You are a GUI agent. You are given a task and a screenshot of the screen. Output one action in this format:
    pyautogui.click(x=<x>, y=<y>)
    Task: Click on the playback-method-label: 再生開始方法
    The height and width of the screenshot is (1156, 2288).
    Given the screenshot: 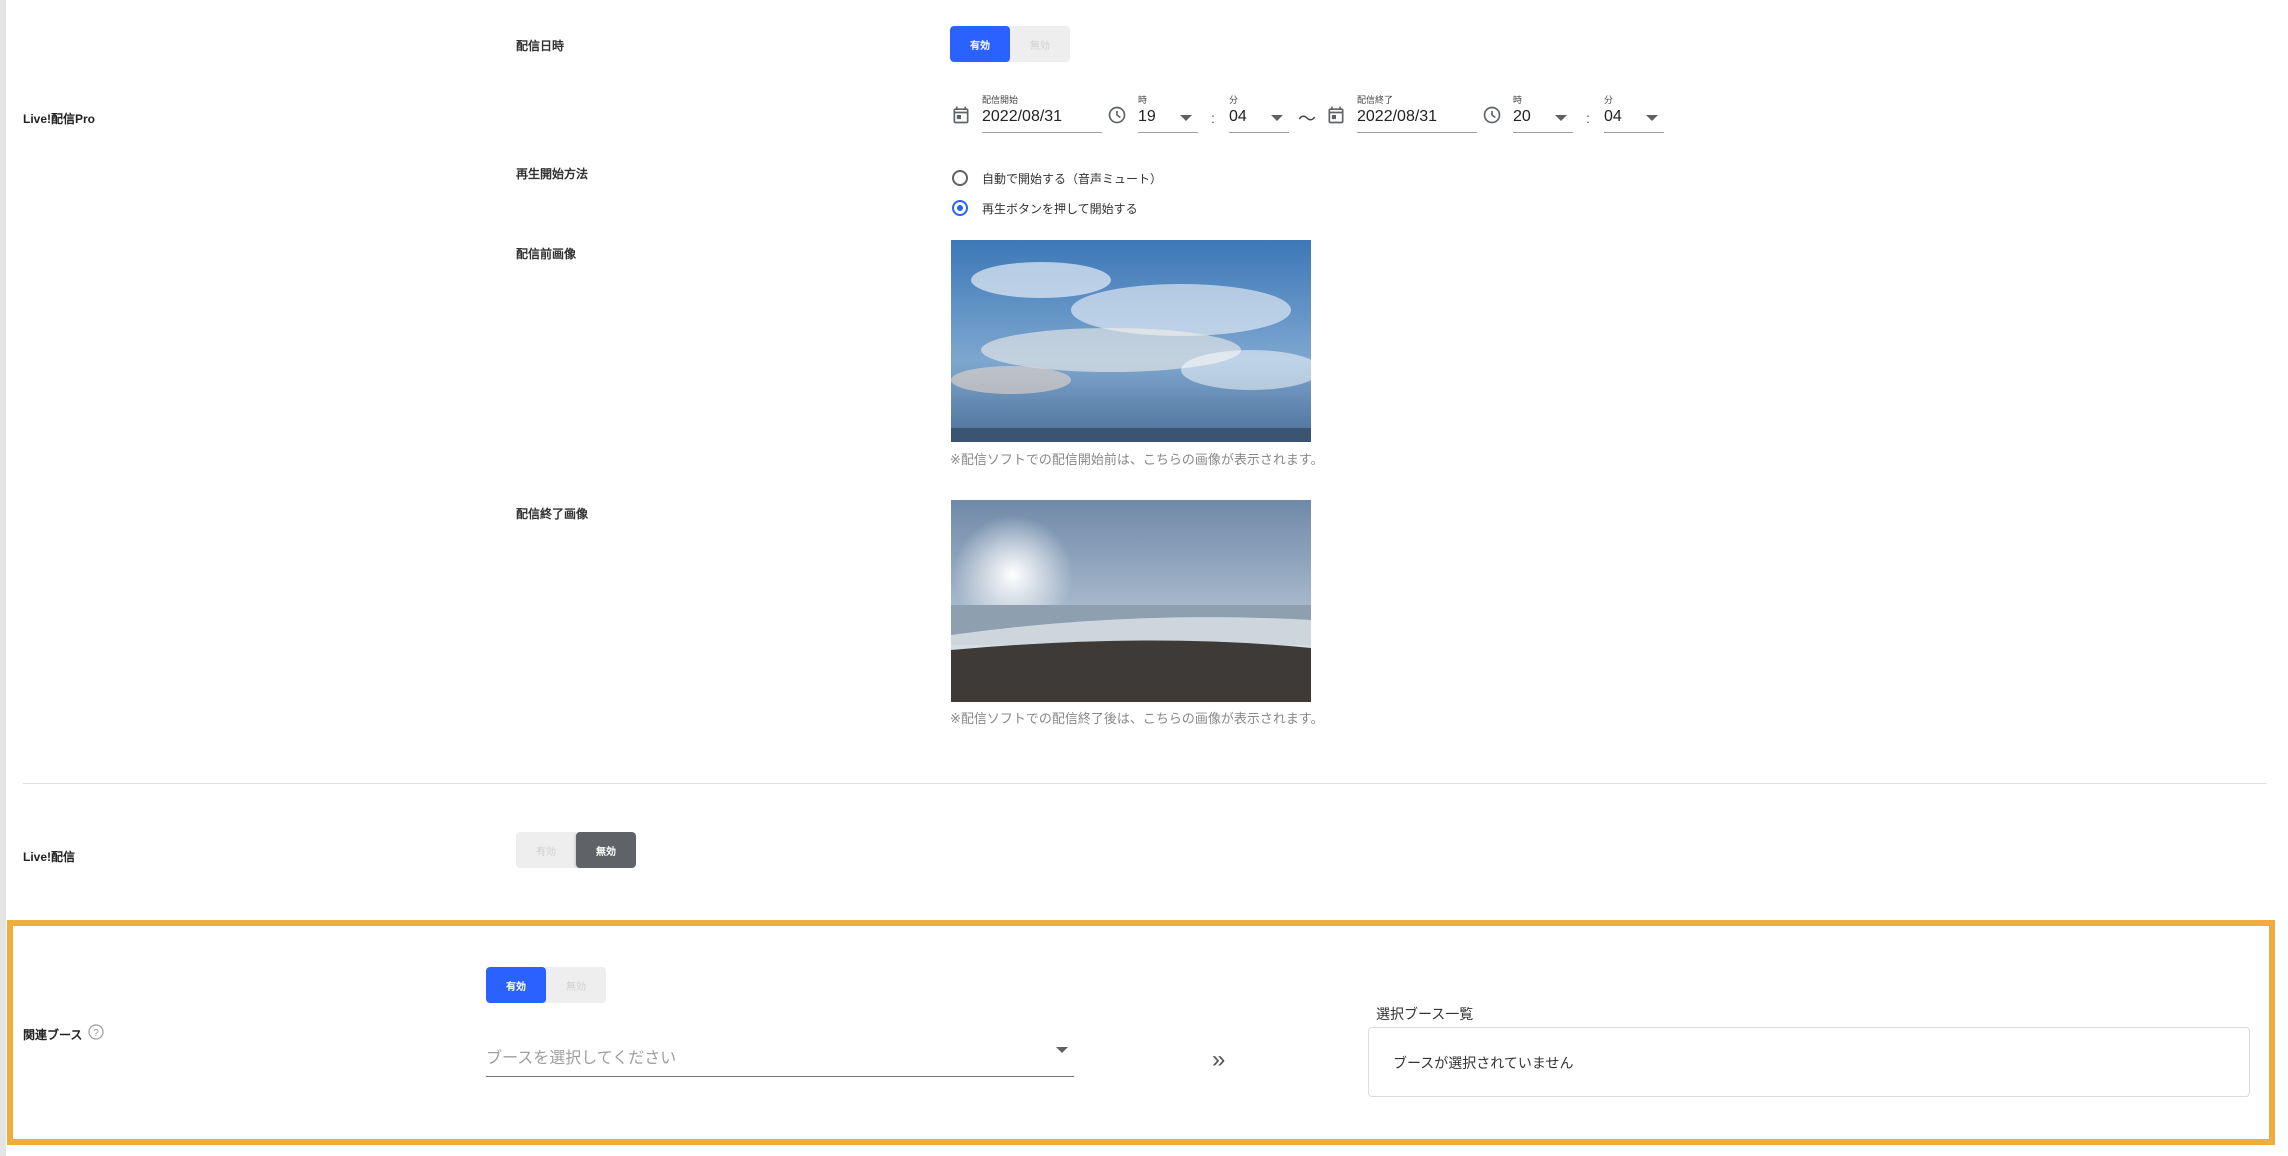 What is the action you would take?
    pyautogui.click(x=552, y=174)
    